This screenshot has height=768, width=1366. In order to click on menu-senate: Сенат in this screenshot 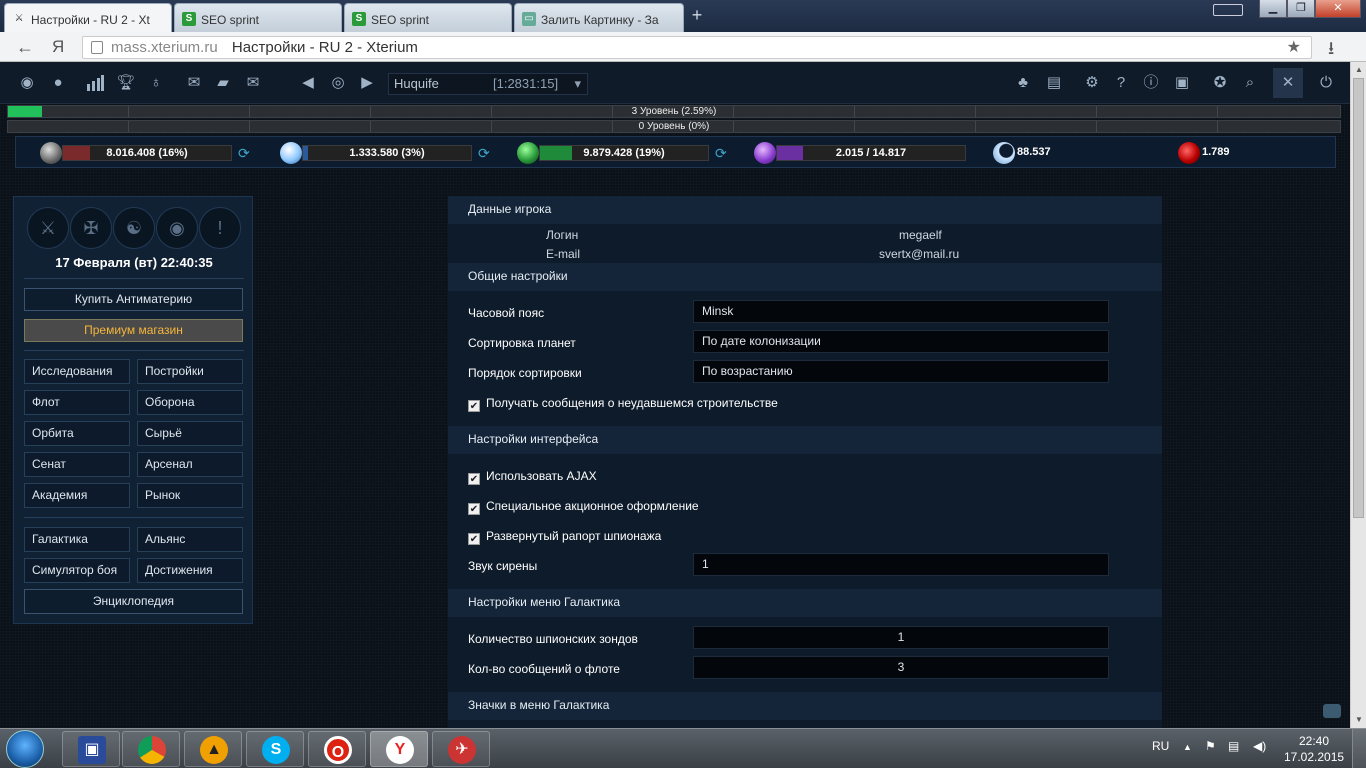, I will do `click(77, 464)`.